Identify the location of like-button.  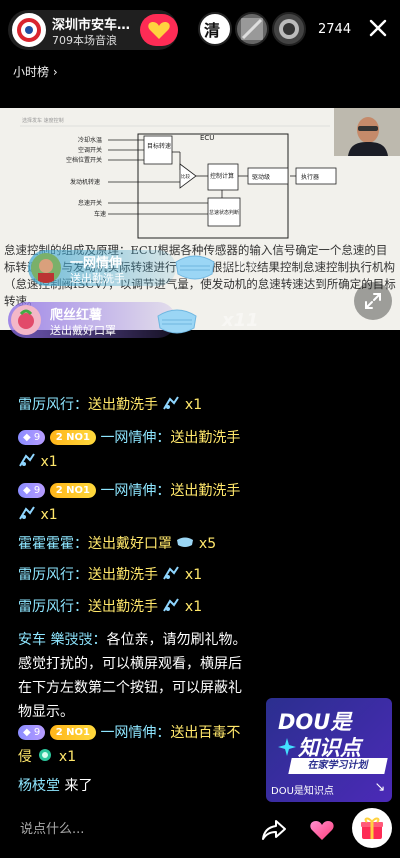
(322, 830).